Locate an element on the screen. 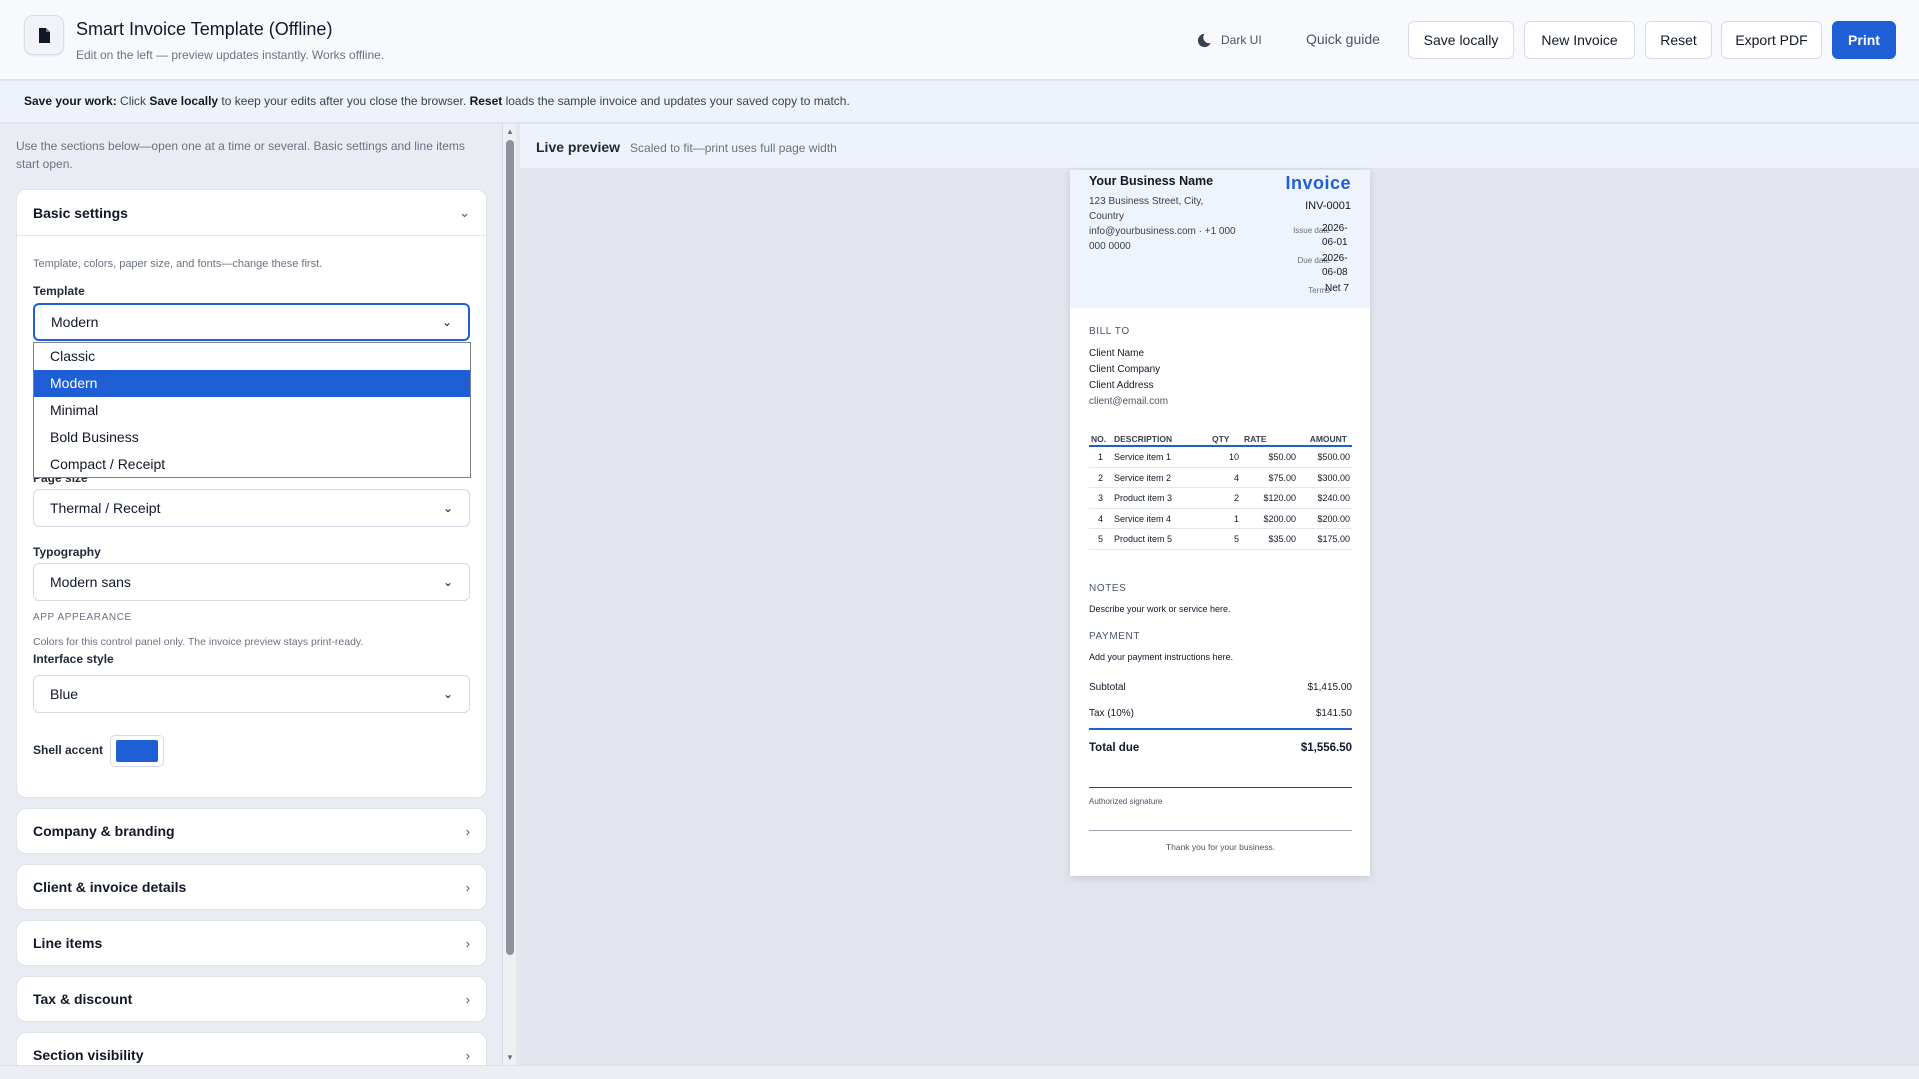 The width and height of the screenshot is (1919, 1079). template-option: Compact / Receipt is located at coordinates (252, 464).